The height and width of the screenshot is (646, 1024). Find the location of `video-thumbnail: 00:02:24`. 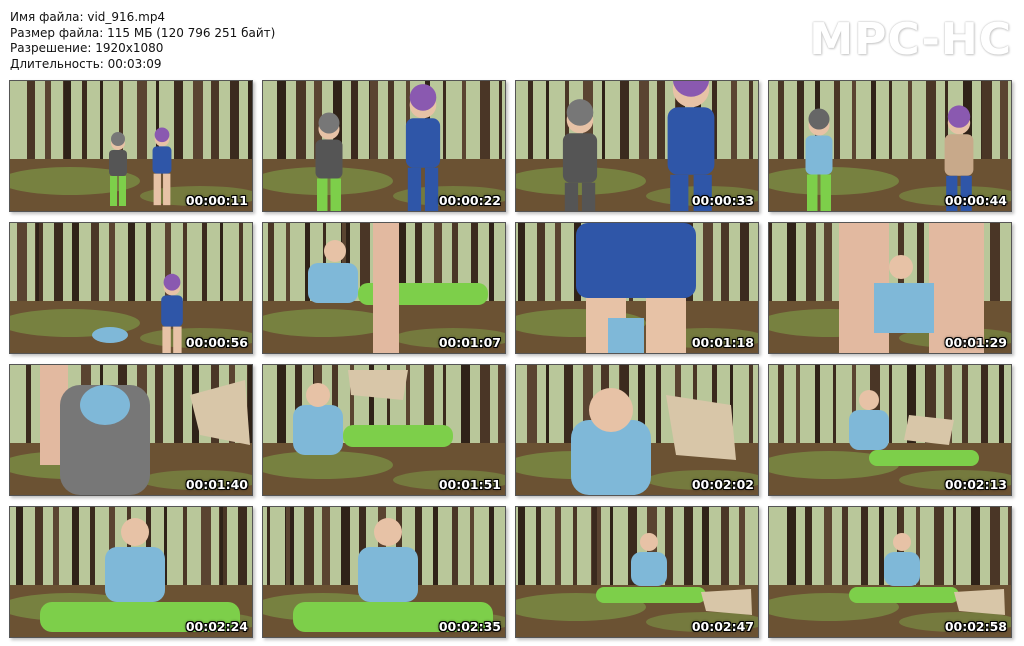

video-thumbnail: 00:02:24 is located at coordinates (131, 572).